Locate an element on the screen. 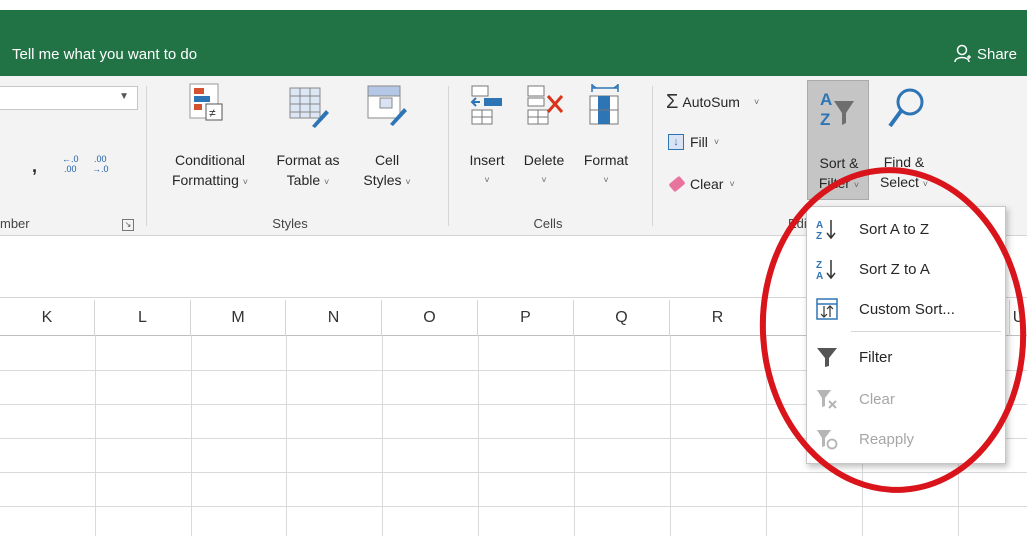 The height and width of the screenshot is (536, 1027). increase-decimal-button: ←.0.00 is located at coordinates (70, 164).